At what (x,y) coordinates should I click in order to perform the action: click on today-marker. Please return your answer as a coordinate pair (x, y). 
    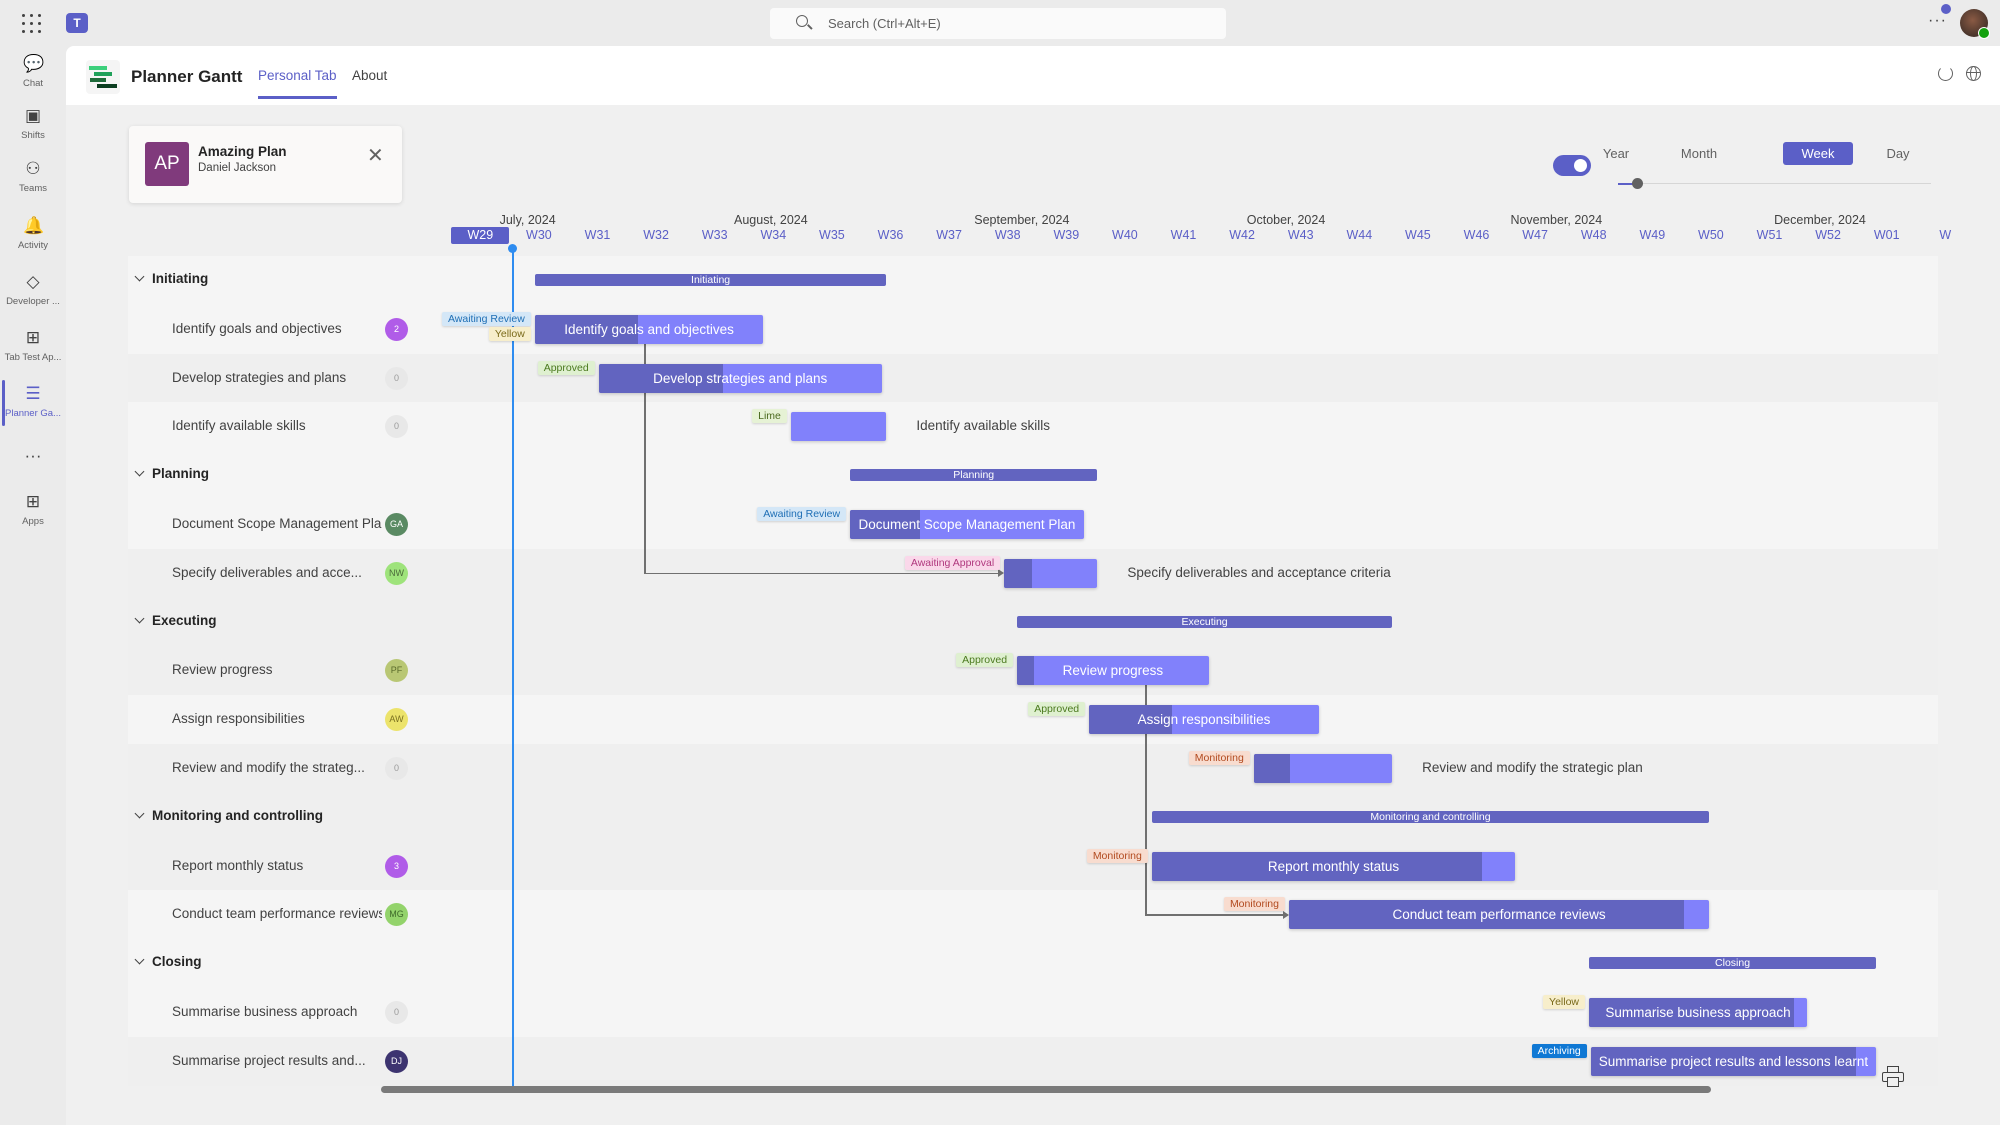
    Looking at the image, I should click on (513, 248).